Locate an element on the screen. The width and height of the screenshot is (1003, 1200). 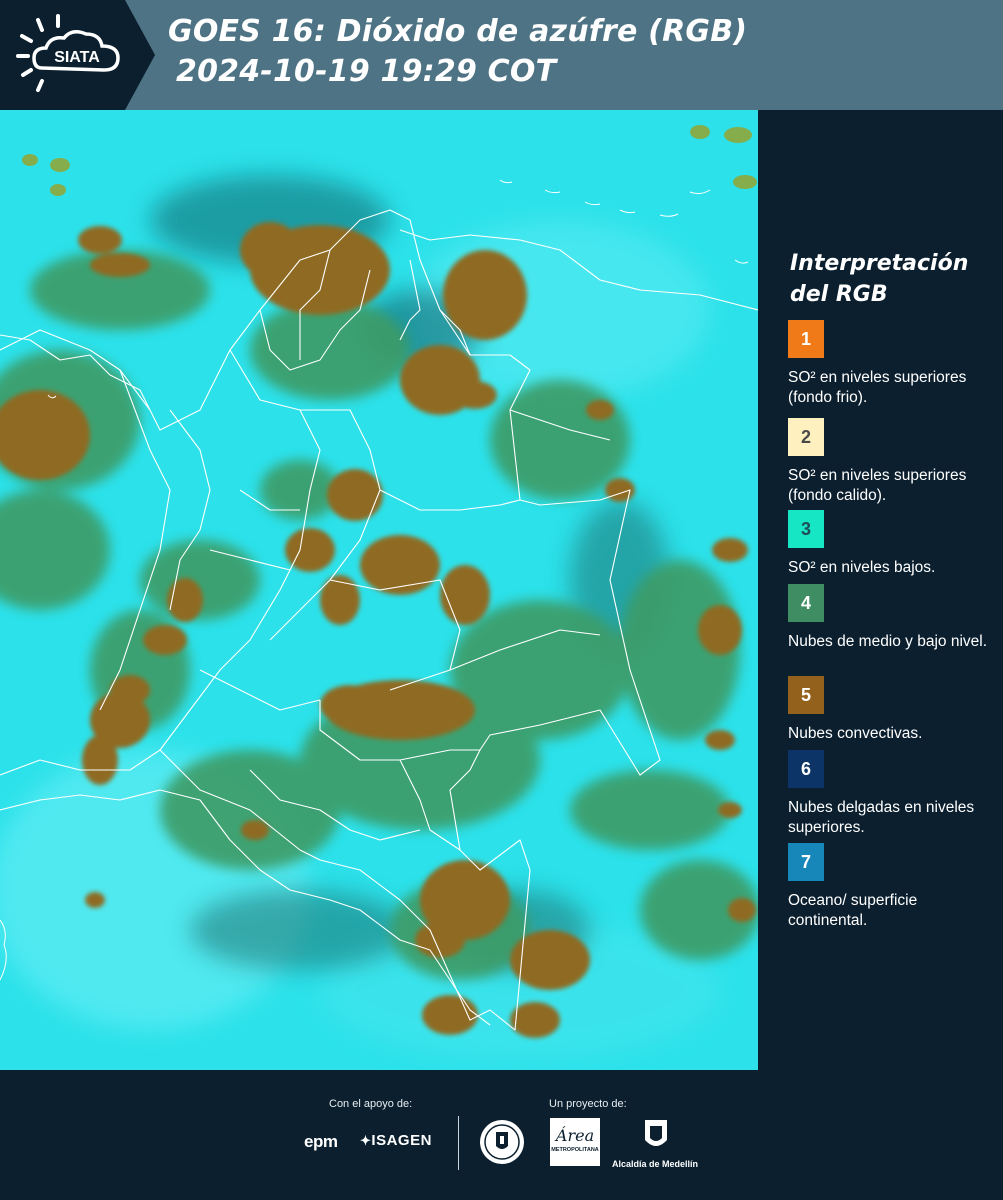
epm-logo: epm is located at coordinates (321, 1142).